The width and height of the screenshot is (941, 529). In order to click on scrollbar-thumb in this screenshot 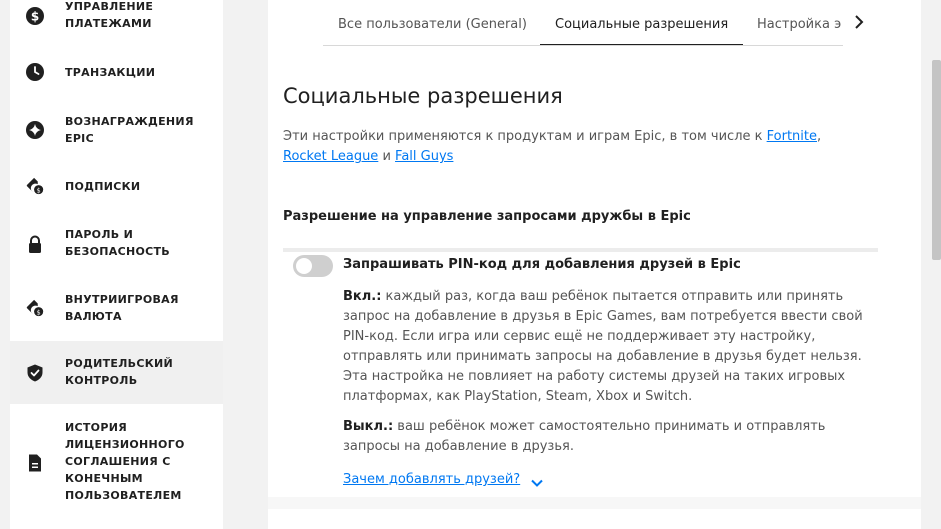, I will do `click(936, 160)`.